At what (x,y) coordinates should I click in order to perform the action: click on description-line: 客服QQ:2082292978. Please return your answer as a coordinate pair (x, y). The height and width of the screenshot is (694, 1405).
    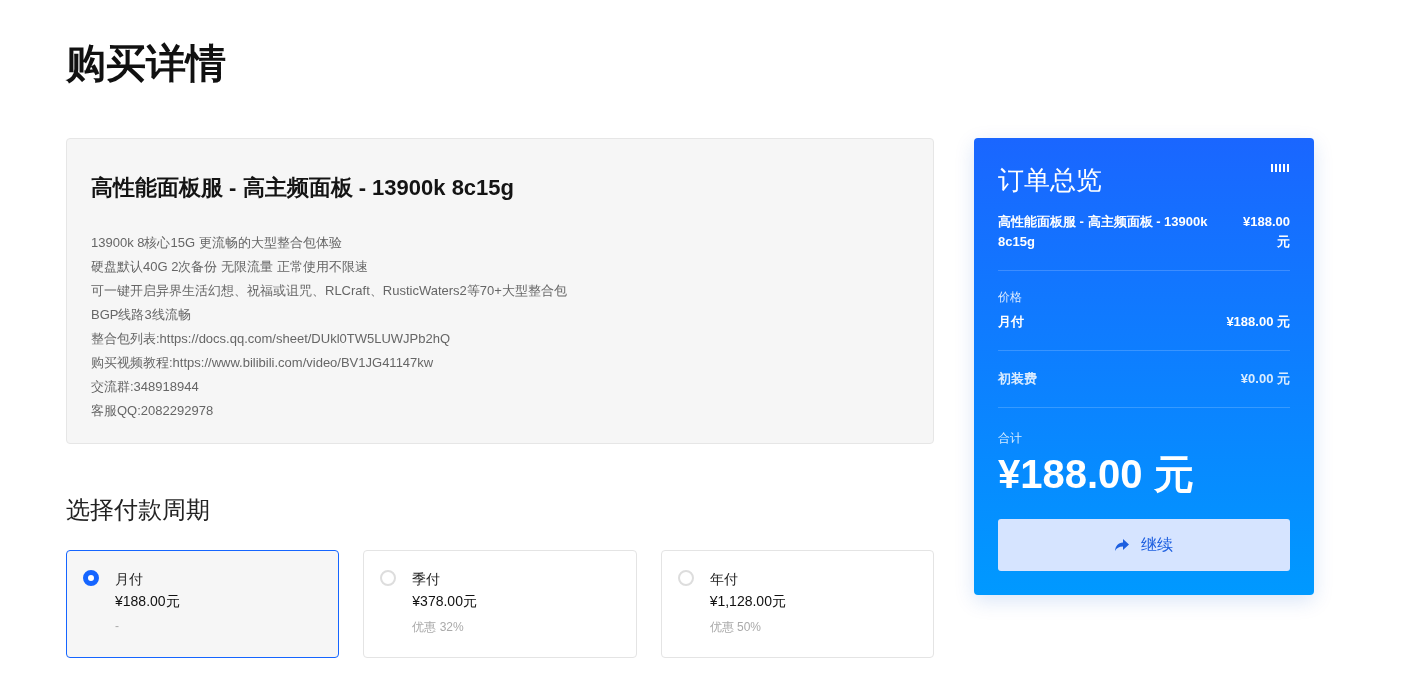
    Looking at the image, I should click on (153, 411).